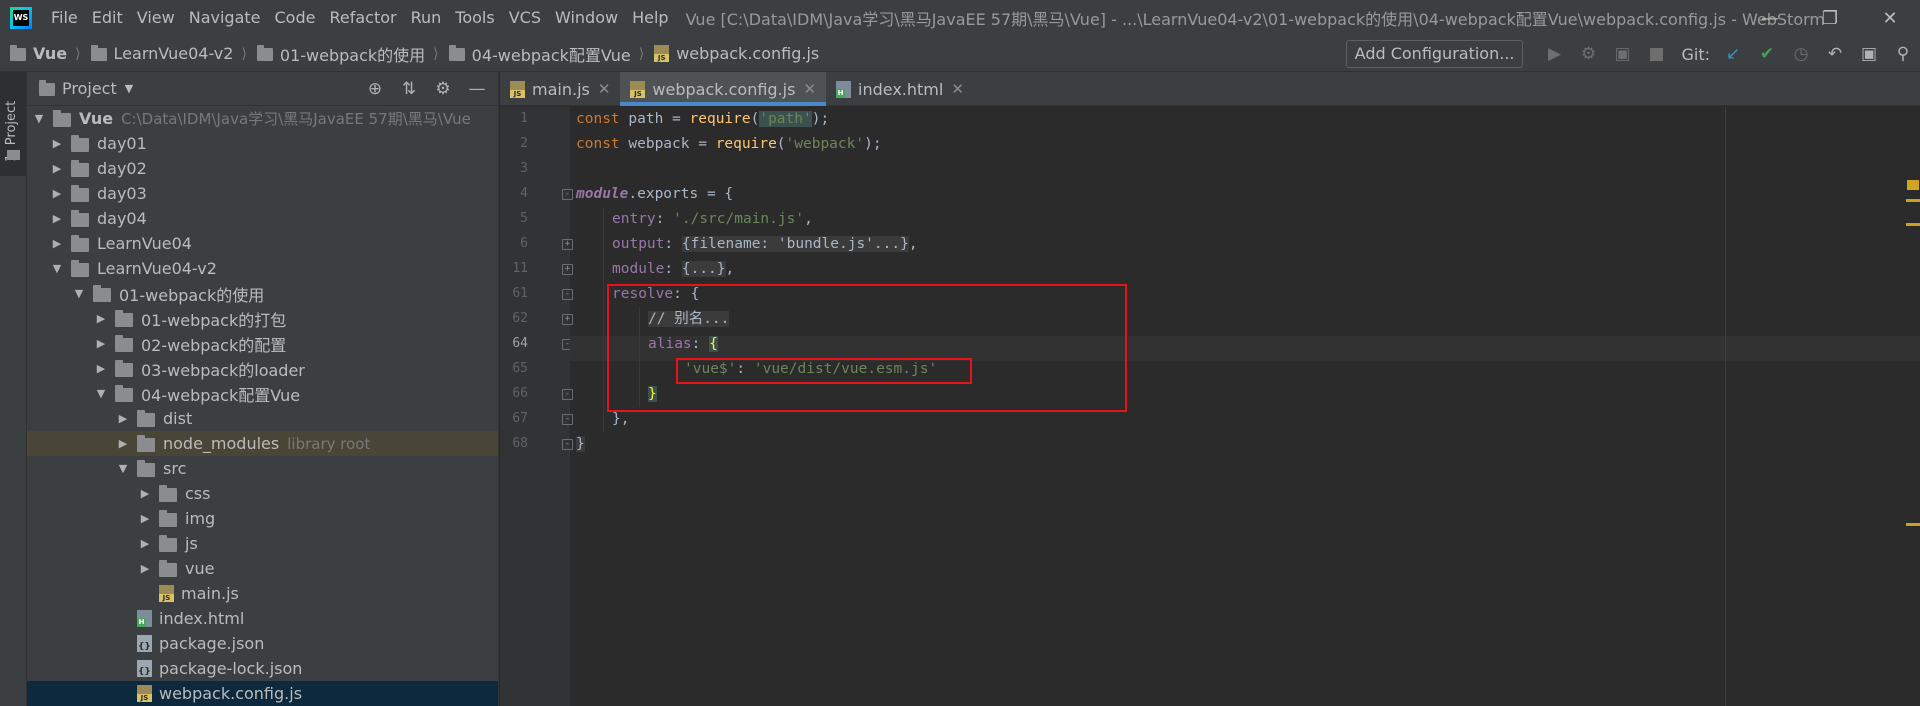 Image resolution: width=1920 pixels, height=706 pixels. Describe the element at coordinates (262, 343) in the screenshot. I see `tree-item-webpack-config: ▶ 02-webpack的配置` at that location.